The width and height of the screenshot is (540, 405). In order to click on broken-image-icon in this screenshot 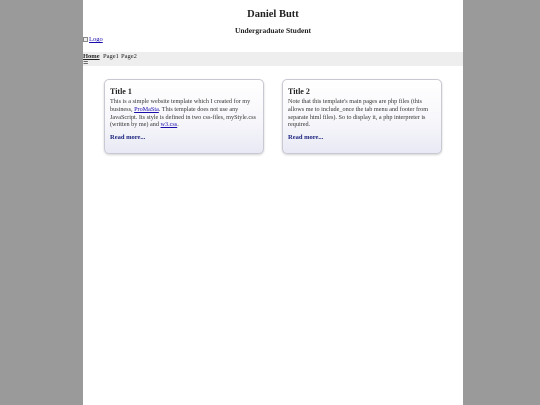, I will do `click(85, 39)`.